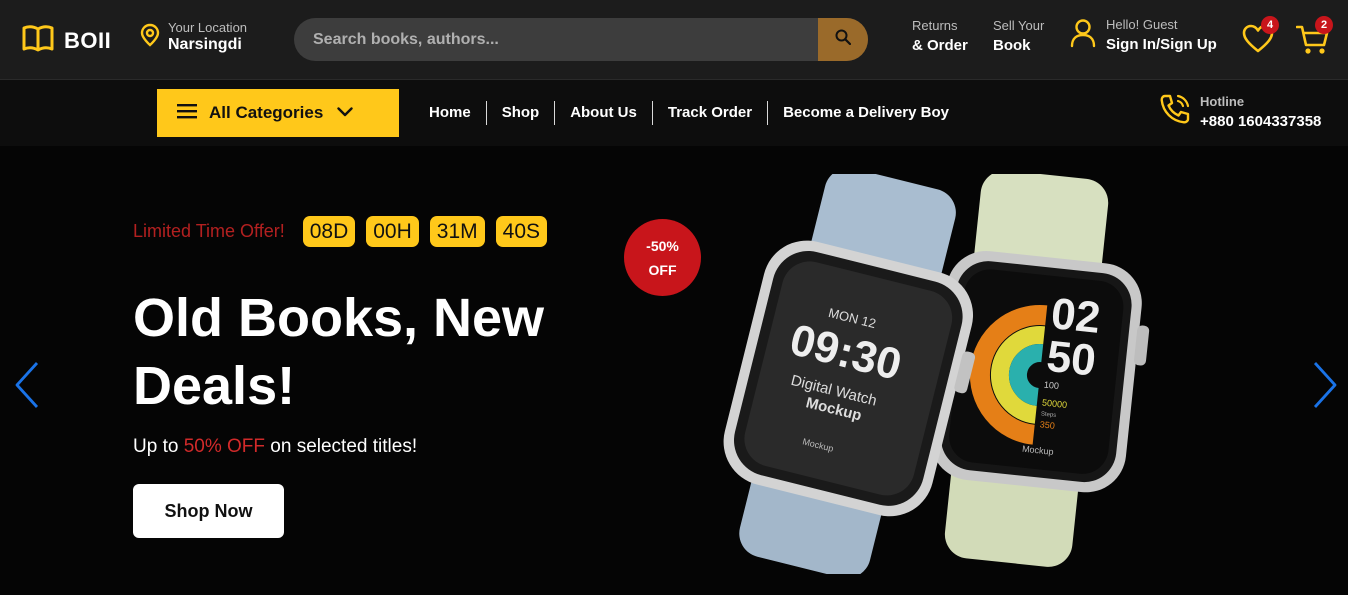 The image size is (1348, 595). Describe the element at coordinates (1071, 359) in the screenshot. I see `watch-minutes: 50` at that location.